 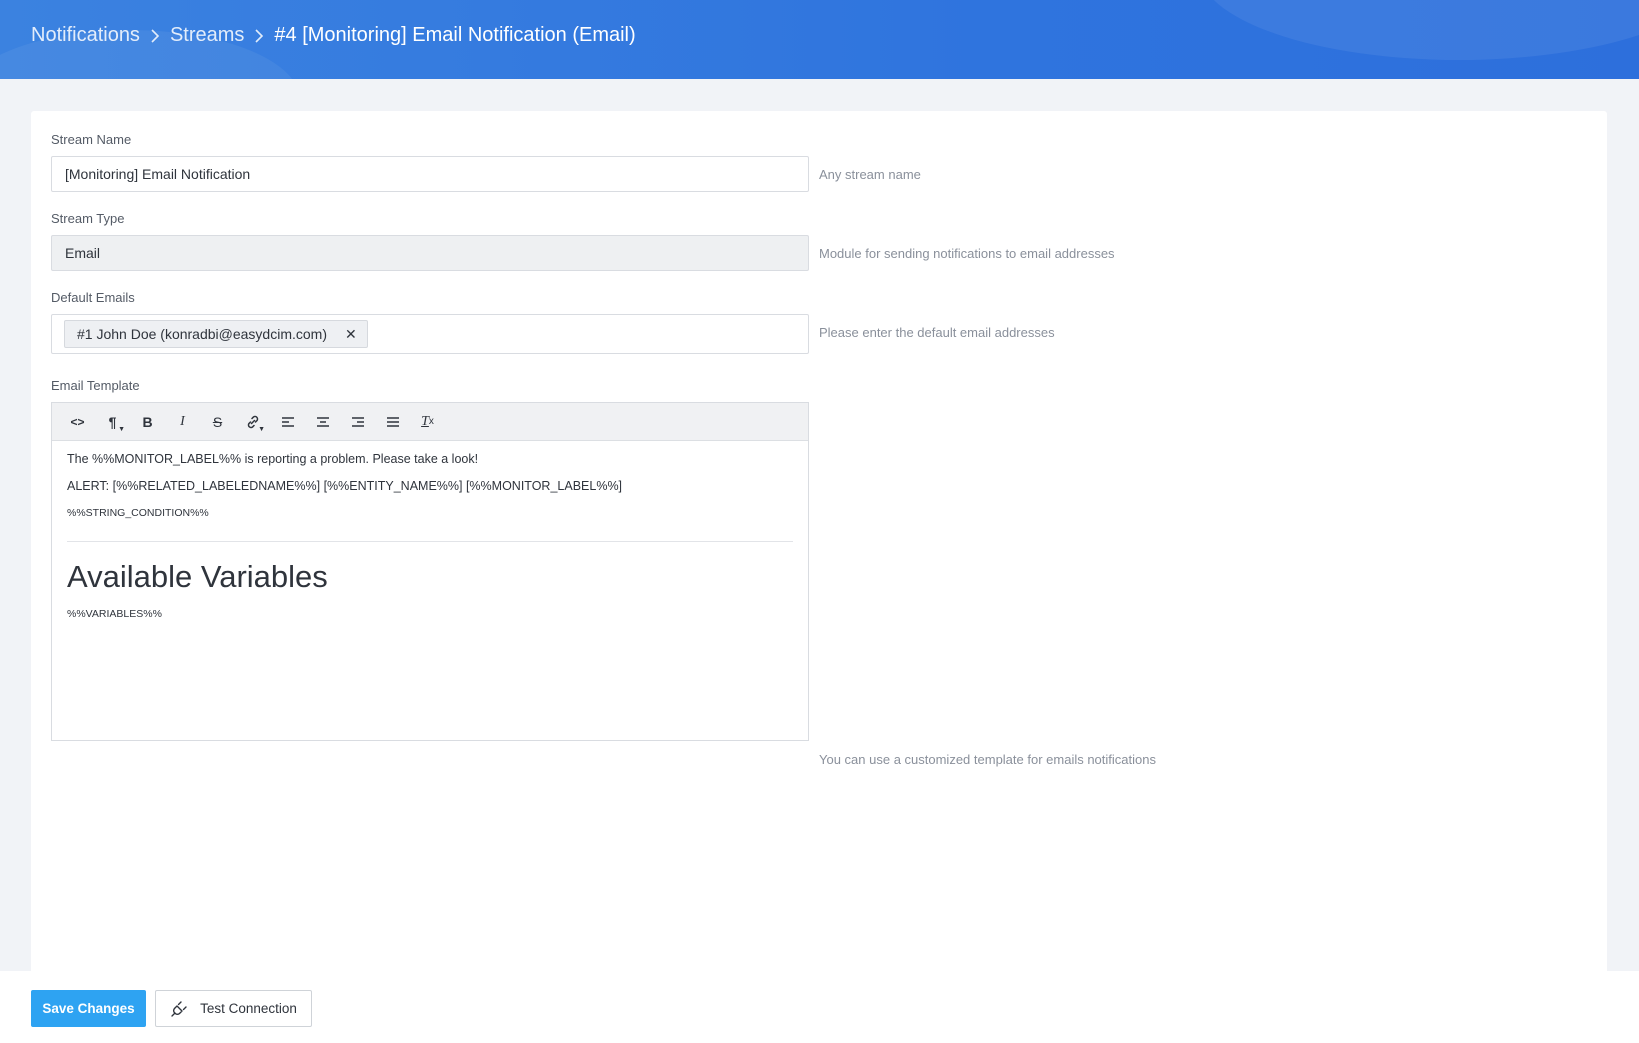 I want to click on default-emails-input: #1 John Doe (konradbi@easydcim.com) ✕, so click(x=430, y=334).